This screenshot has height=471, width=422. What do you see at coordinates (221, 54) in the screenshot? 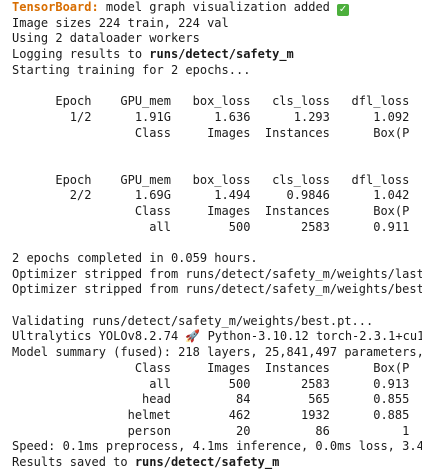
I see `logging-path: runs/detect/safety_m` at bounding box center [221, 54].